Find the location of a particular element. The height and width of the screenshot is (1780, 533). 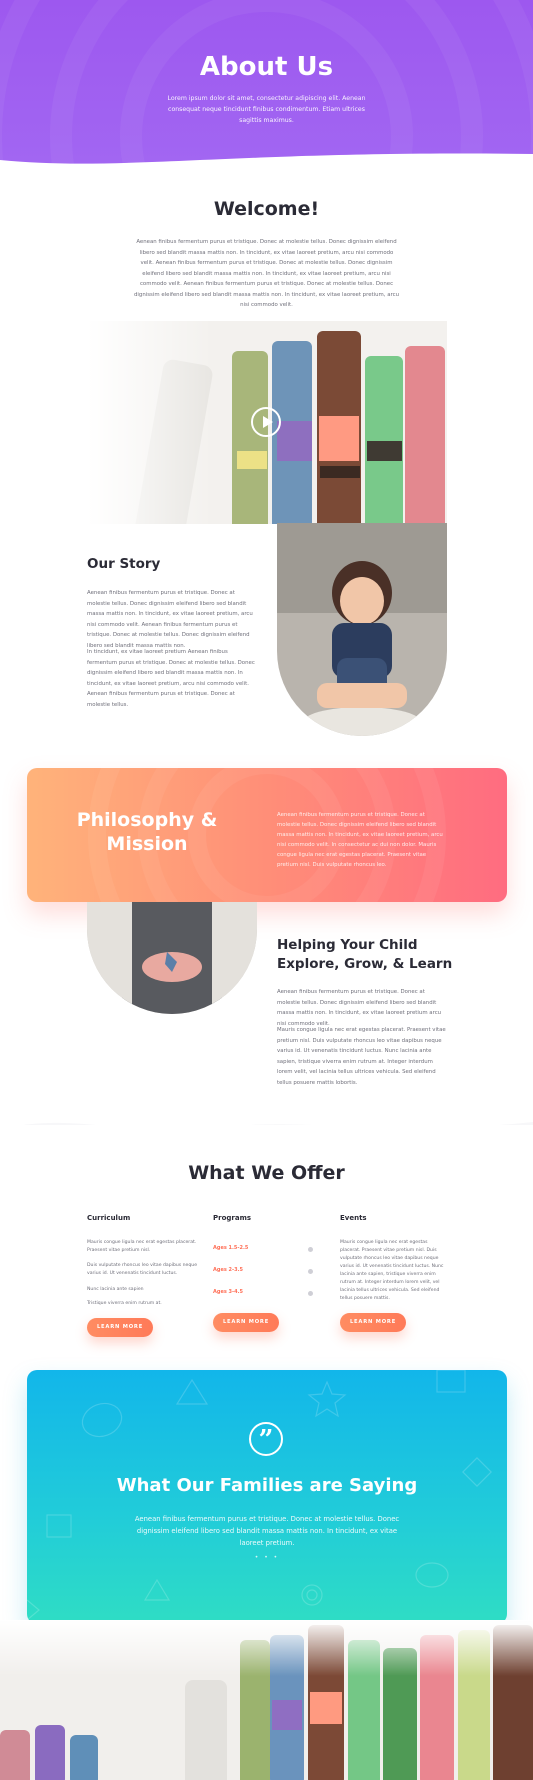

philosophy-heading: Philosophy & Mission is located at coordinates (147, 832).